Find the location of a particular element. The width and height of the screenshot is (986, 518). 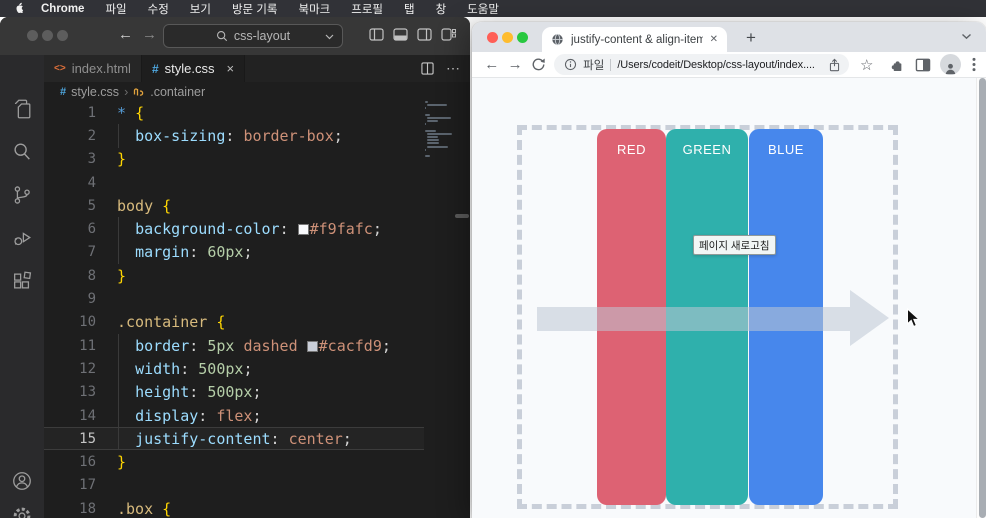

code-line: 8} is located at coordinates (234, 275).